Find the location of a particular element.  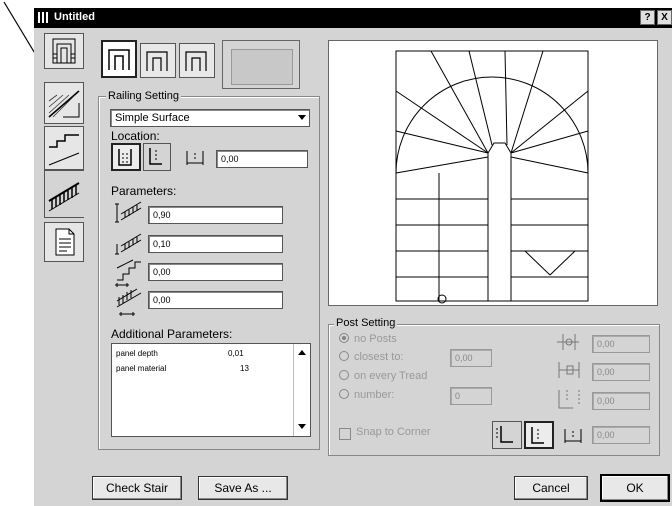

stair-plan-drawing is located at coordinates (492, 177).